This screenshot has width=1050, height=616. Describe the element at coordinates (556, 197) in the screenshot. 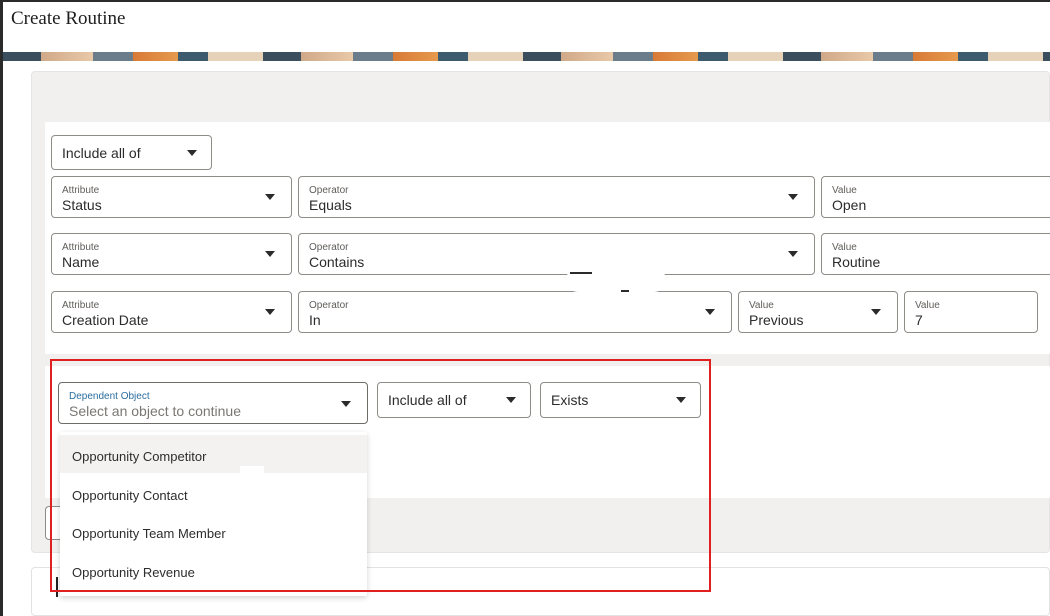

I see `operator-select-equals: Operator Equals` at that location.